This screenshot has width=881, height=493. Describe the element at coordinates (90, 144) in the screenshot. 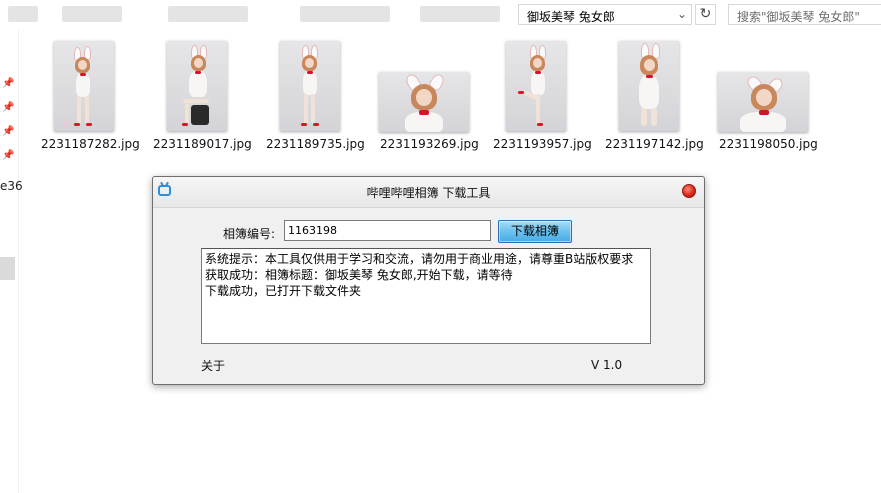

I see `file-name: 2231187282.jpg` at that location.